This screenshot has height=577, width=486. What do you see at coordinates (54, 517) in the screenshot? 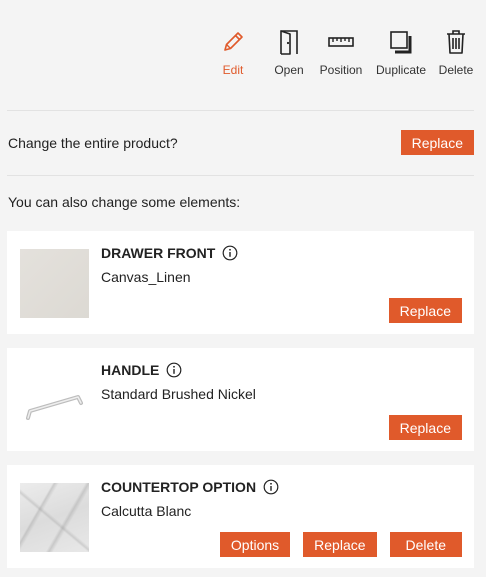
I see `marble-swatch-thumbnail` at bounding box center [54, 517].